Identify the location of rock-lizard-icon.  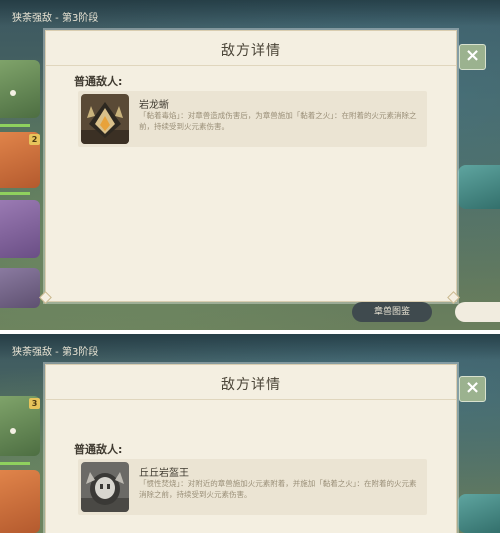
(105, 119).